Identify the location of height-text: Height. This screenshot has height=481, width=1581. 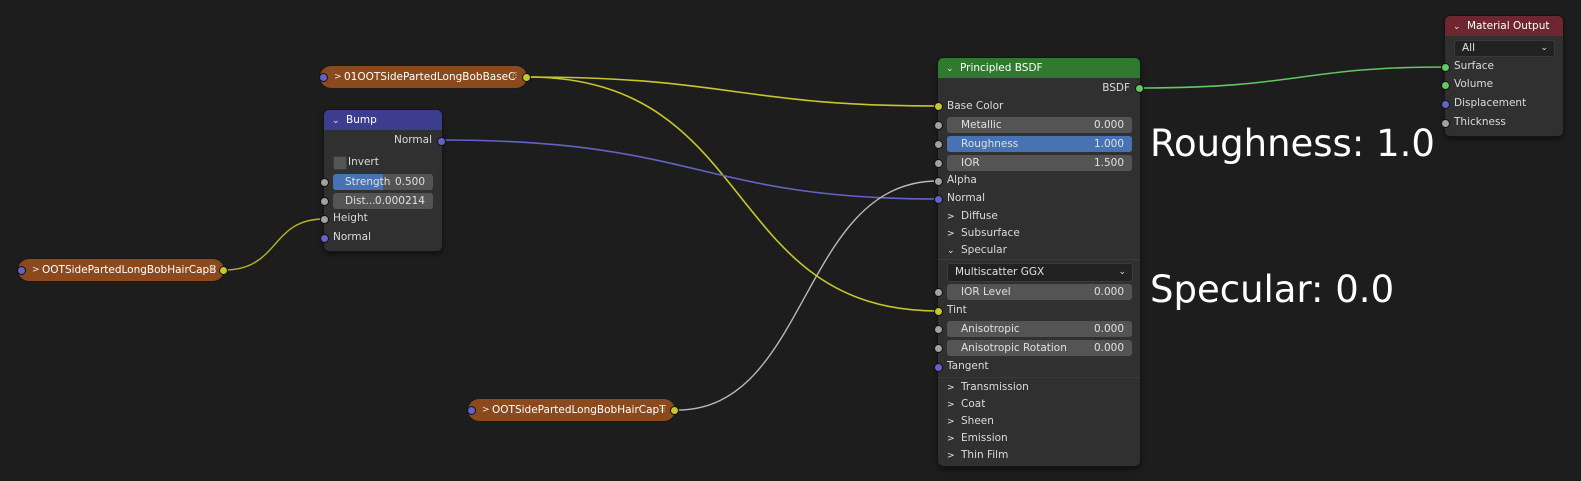
(350, 218).